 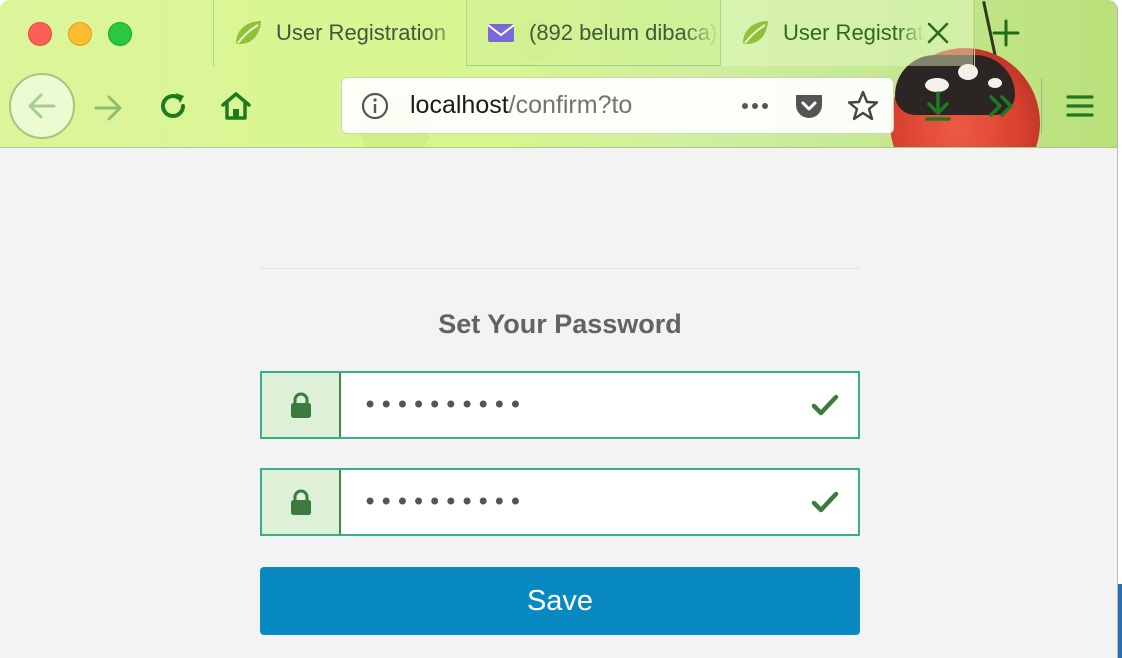 What do you see at coordinates (40, 34) in the screenshot?
I see `window-close-button` at bounding box center [40, 34].